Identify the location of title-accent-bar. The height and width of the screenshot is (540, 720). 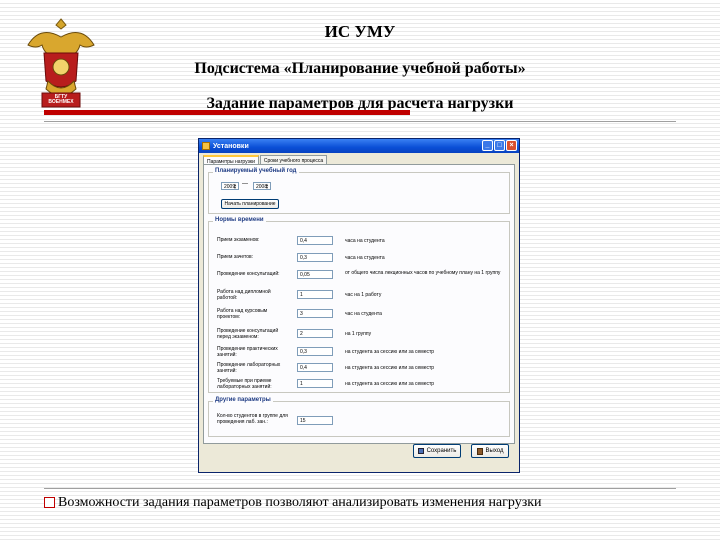
(227, 112).